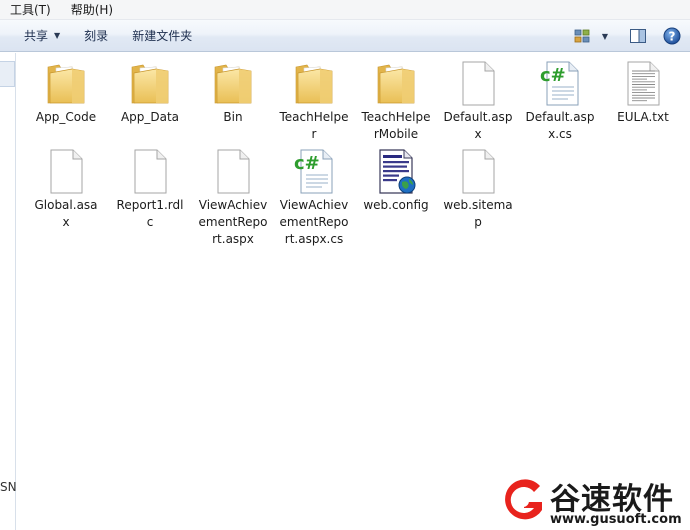  I want to click on preview-pane-icon, so click(638, 36).